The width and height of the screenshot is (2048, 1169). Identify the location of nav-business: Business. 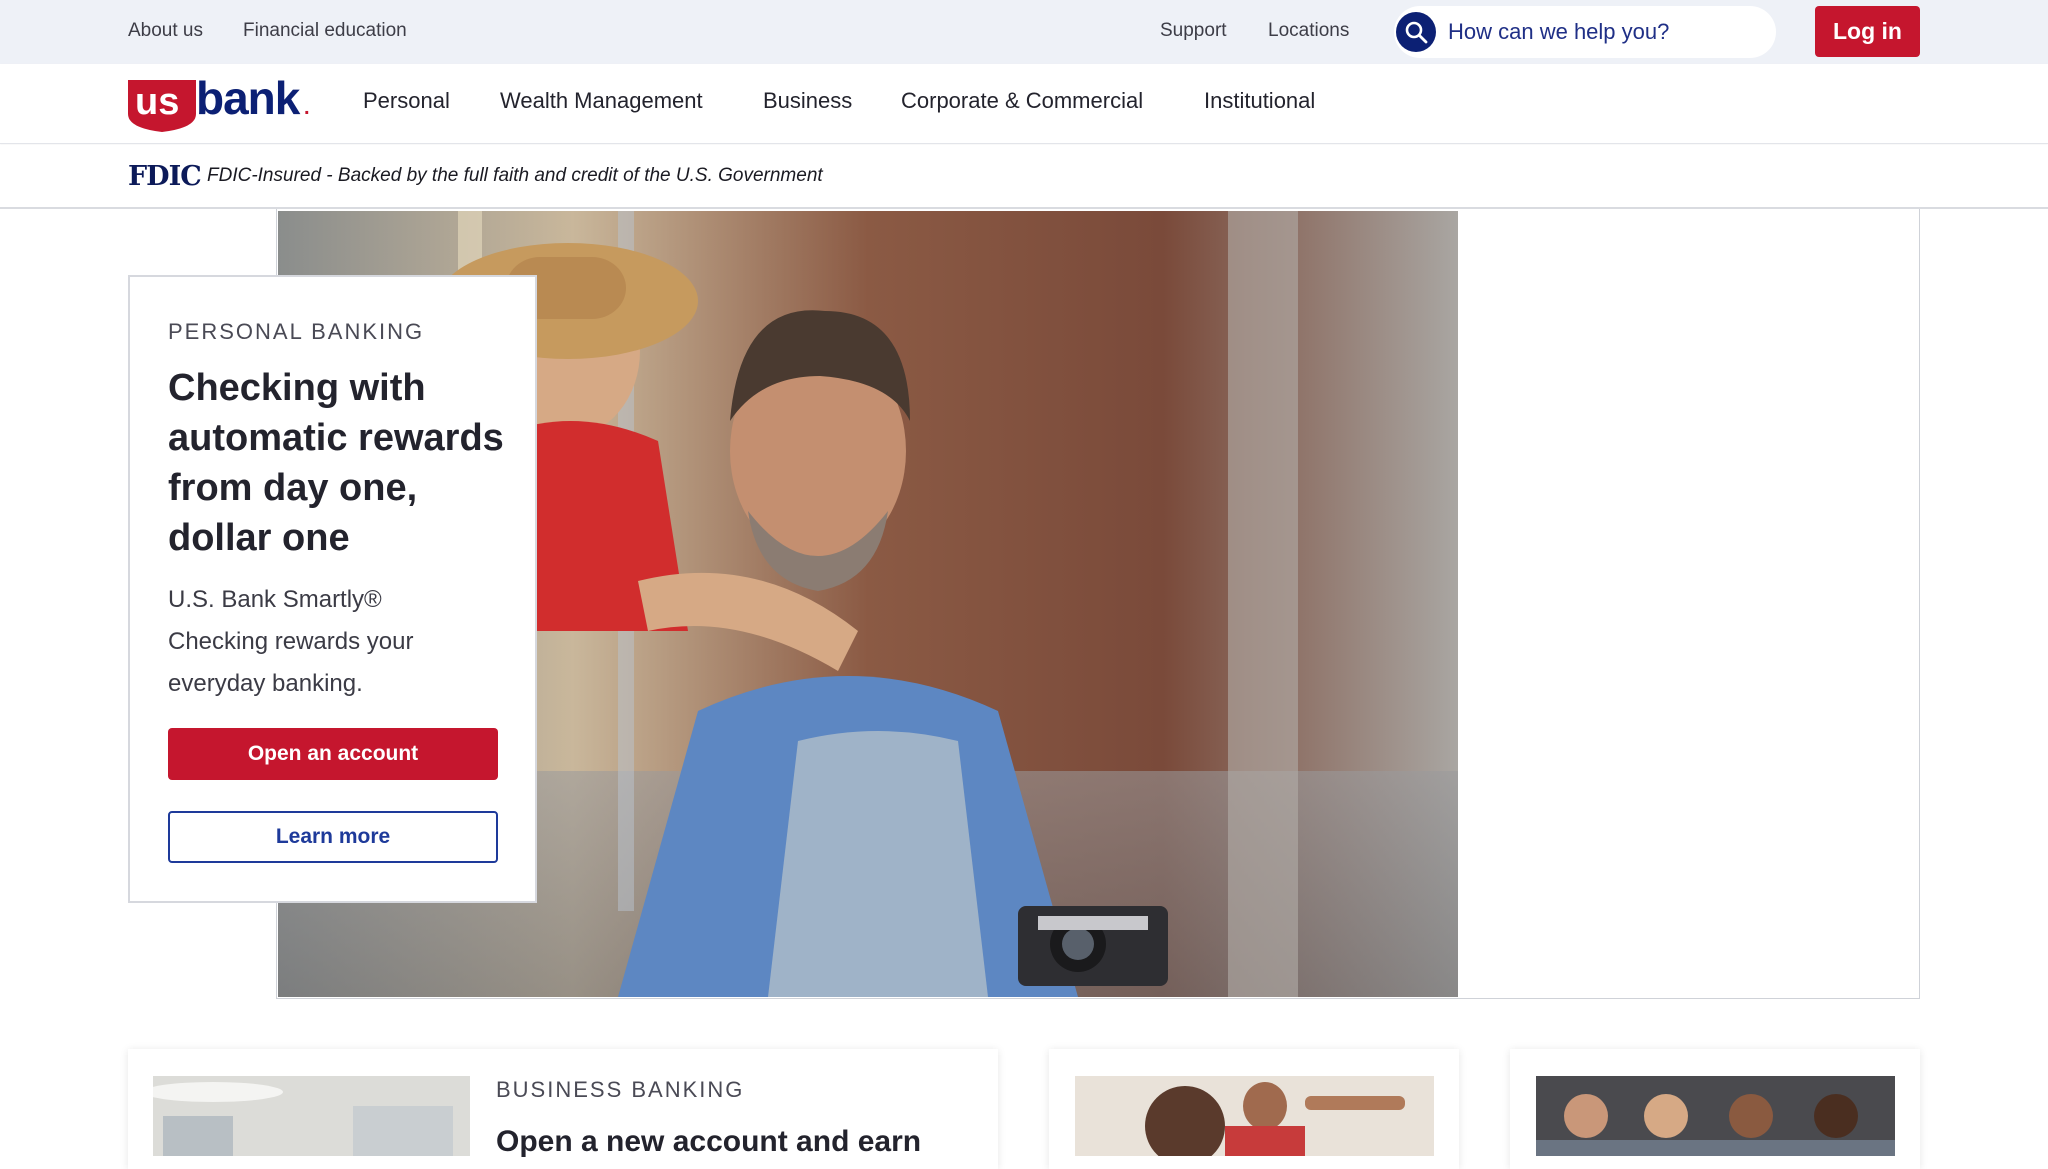
(807, 101).